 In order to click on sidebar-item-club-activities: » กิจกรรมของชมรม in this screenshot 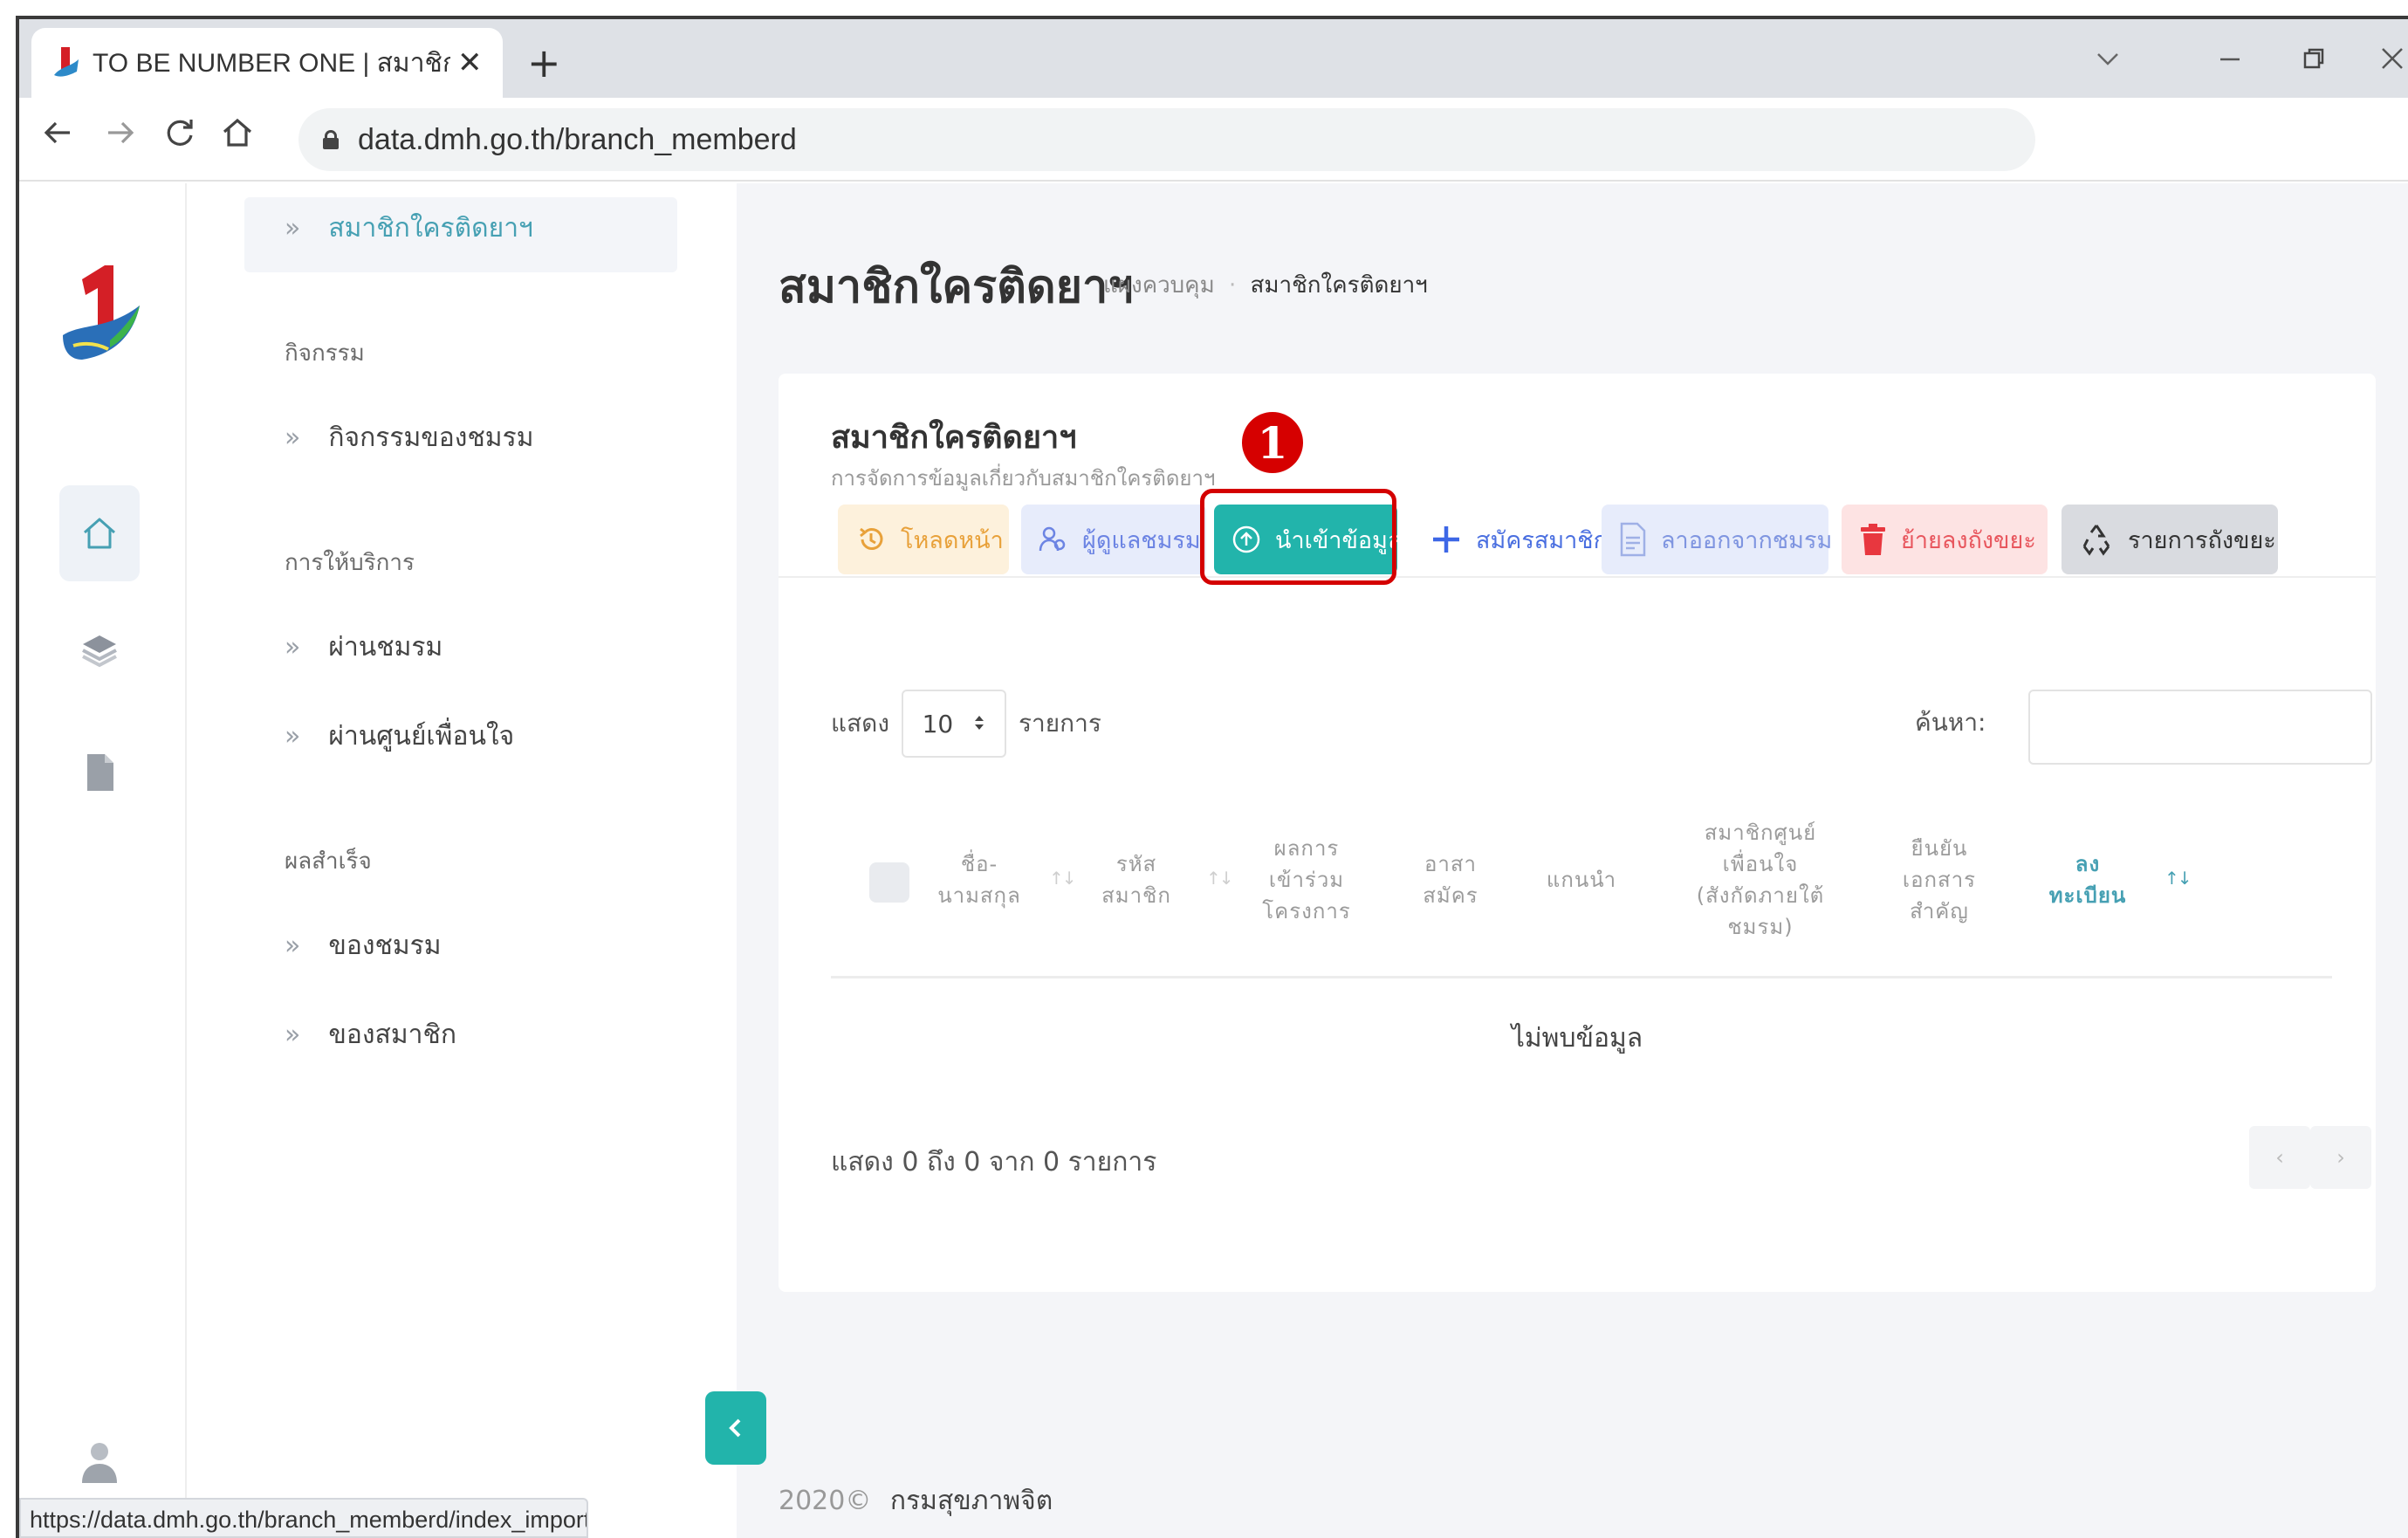, I will do `click(409, 437)`.